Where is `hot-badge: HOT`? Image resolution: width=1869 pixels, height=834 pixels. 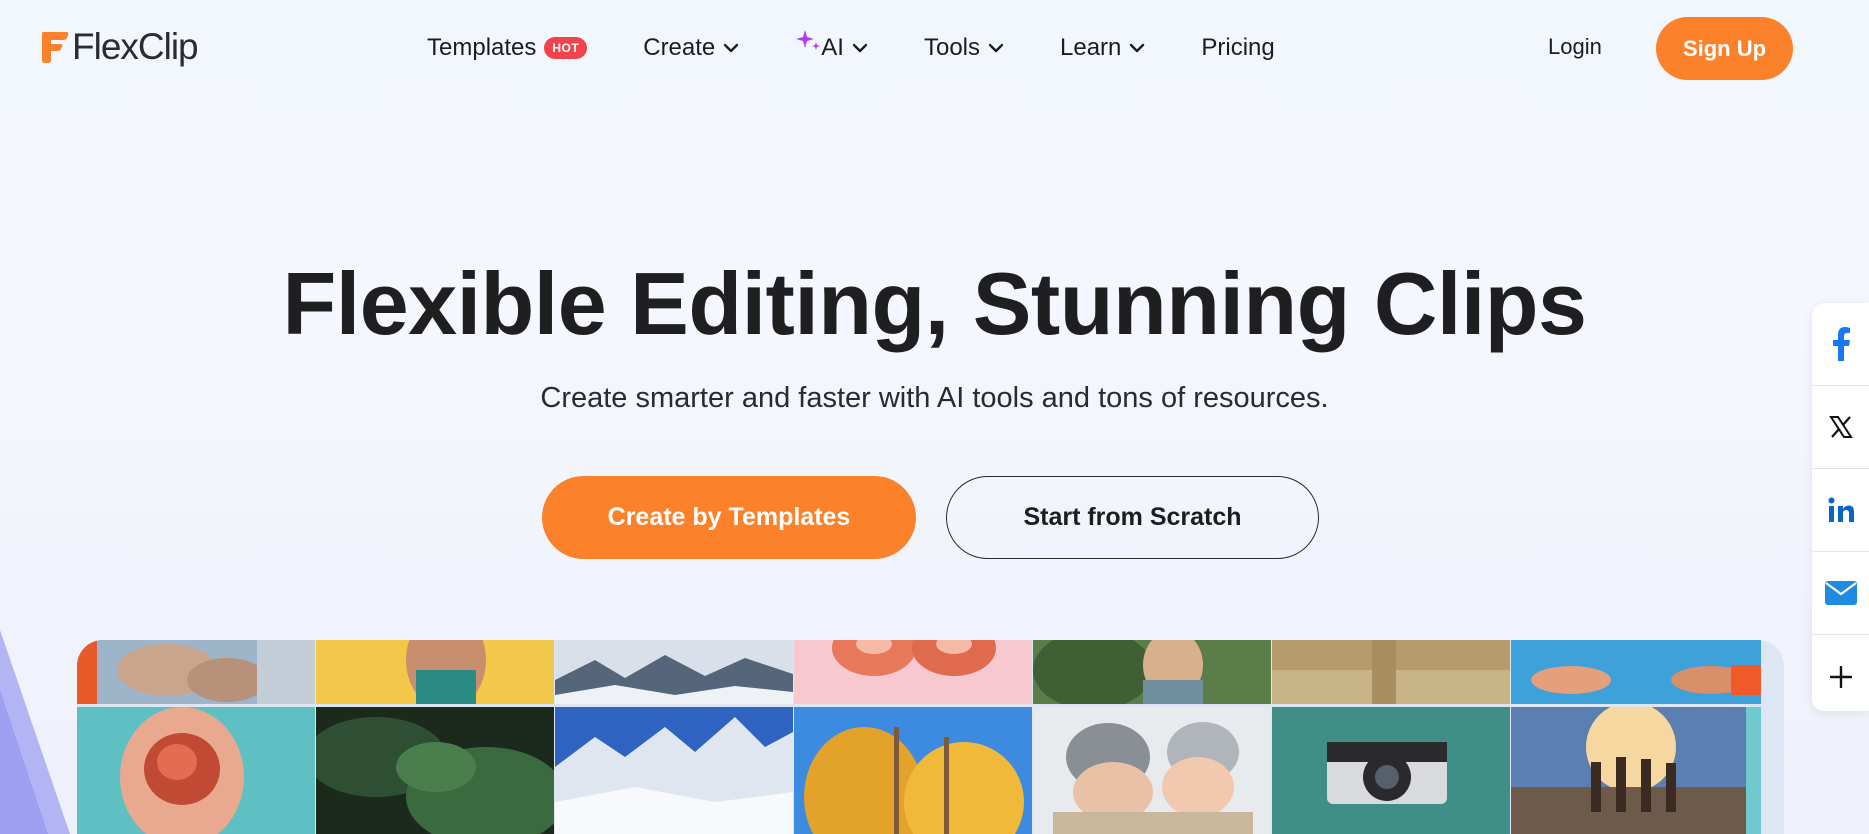 hot-badge: HOT is located at coordinates (566, 48).